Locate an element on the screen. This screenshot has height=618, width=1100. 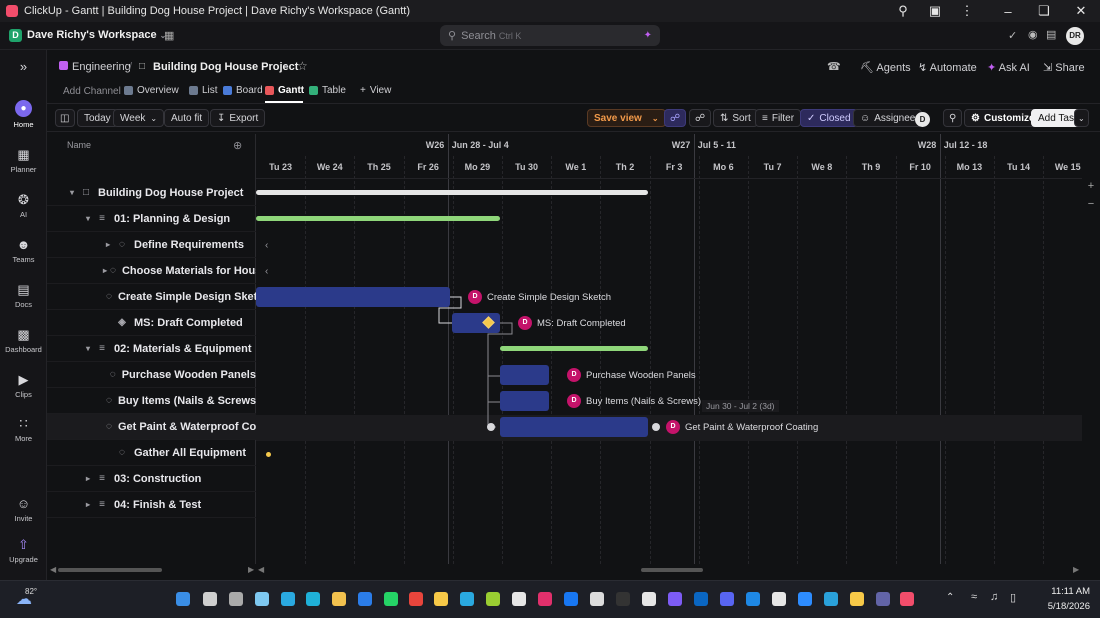
search-bar: ⚲ Search Ctrl K ✦ is located at coordinates (550, 35).